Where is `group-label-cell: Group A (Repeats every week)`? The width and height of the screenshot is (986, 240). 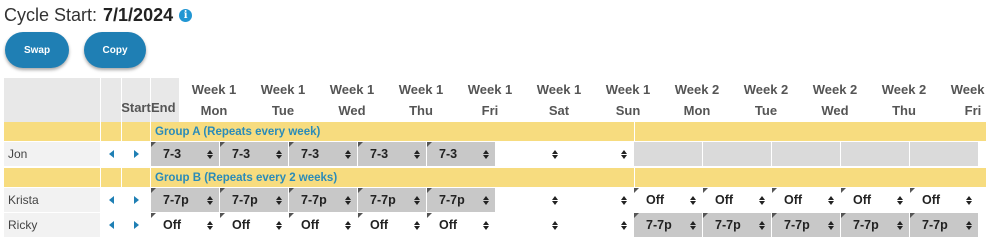
group-label-cell: Group A (Repeats every week) is located at coordinates (393, 131).